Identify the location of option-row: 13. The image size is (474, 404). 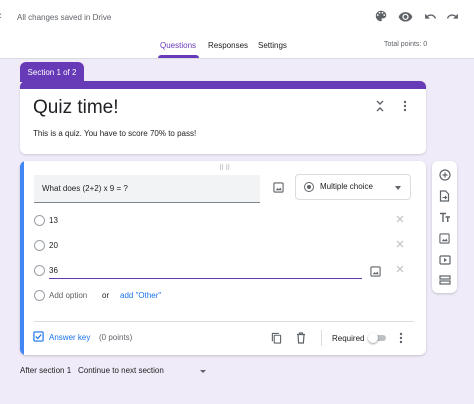
(223, 221).